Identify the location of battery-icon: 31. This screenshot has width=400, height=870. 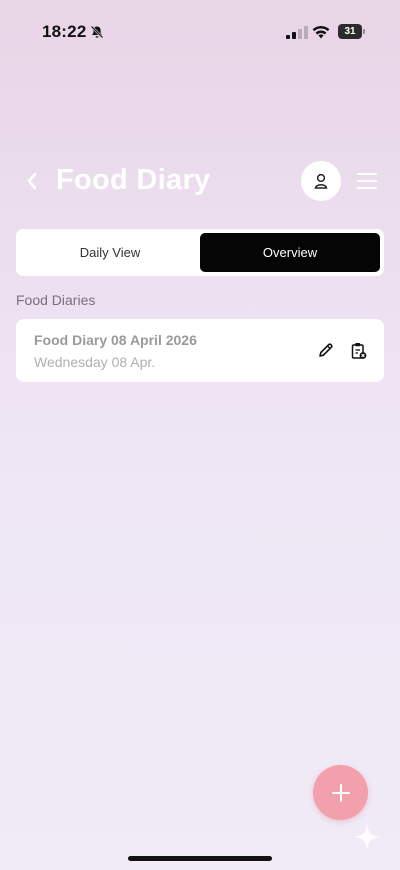
(352, 32).